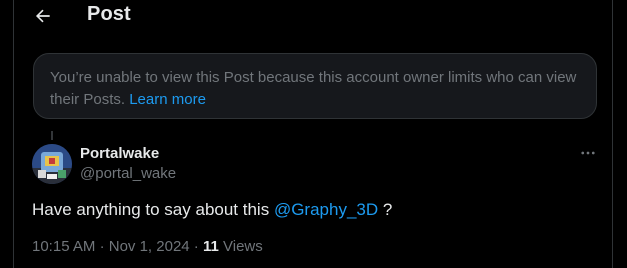 Image resolution: width=627 pixels, height=268 pixels. I want to click on thread-connector, so click(52, 135).